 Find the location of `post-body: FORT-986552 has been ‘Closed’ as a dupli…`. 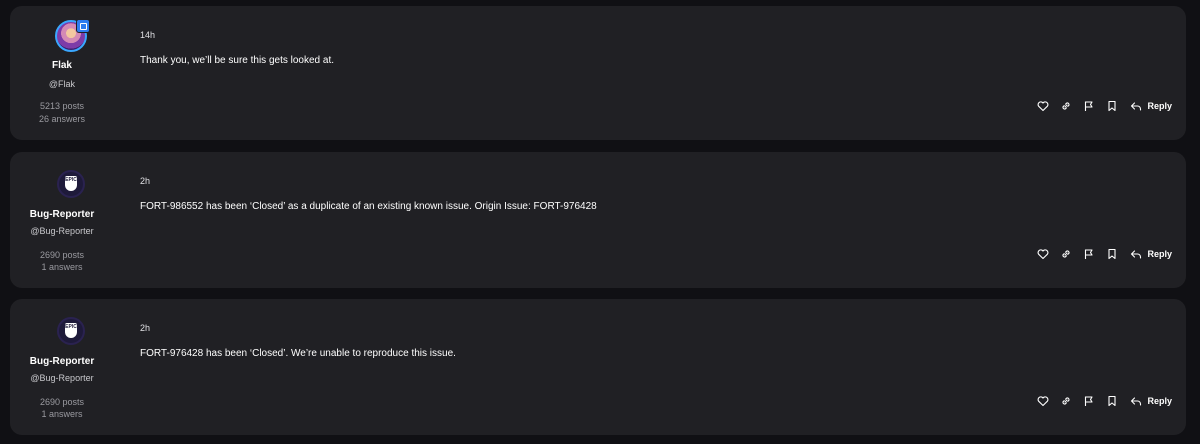

post-body: FORT-986552 has been ‘Closed’ as a dupli… is located at coordinates (368, 206).